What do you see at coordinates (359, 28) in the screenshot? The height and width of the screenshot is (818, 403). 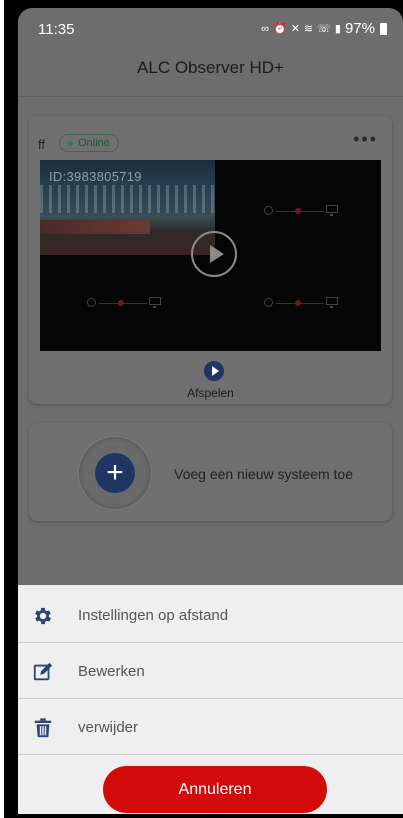 I see `battery-level: 97%` at bounding box center [359, 28].